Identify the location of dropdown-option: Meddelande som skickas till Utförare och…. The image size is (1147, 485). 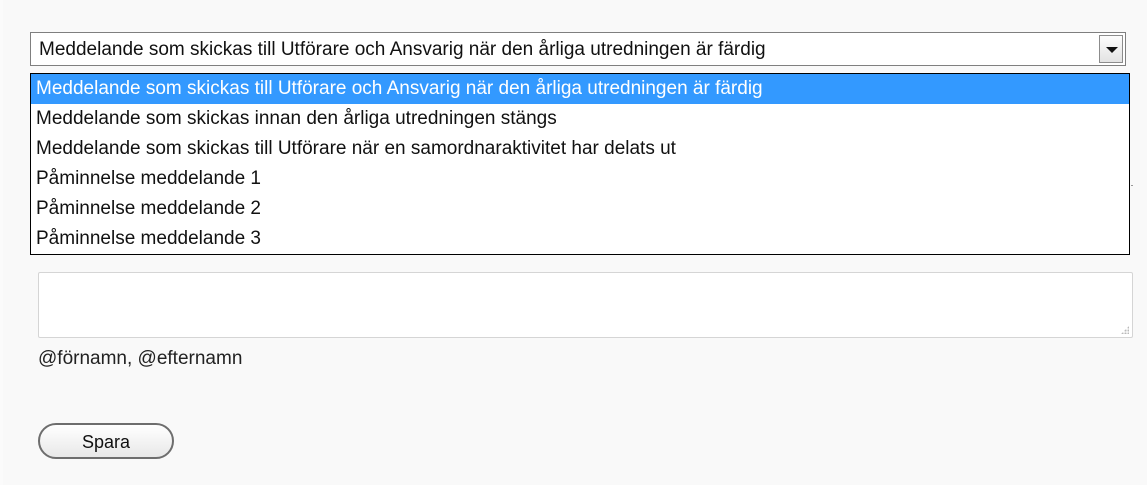
(580, 89).